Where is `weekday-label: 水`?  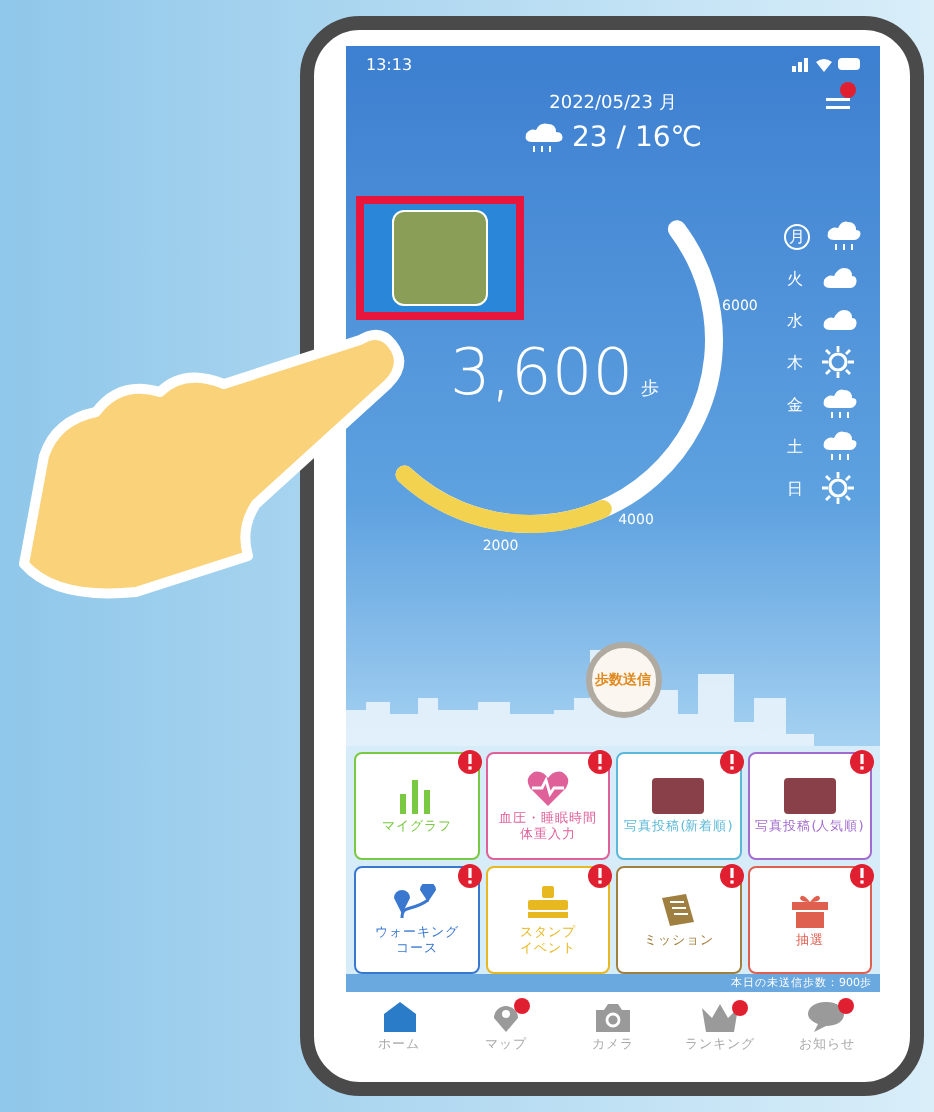
weekday-label: 水 is located at coordinates (795, 320).